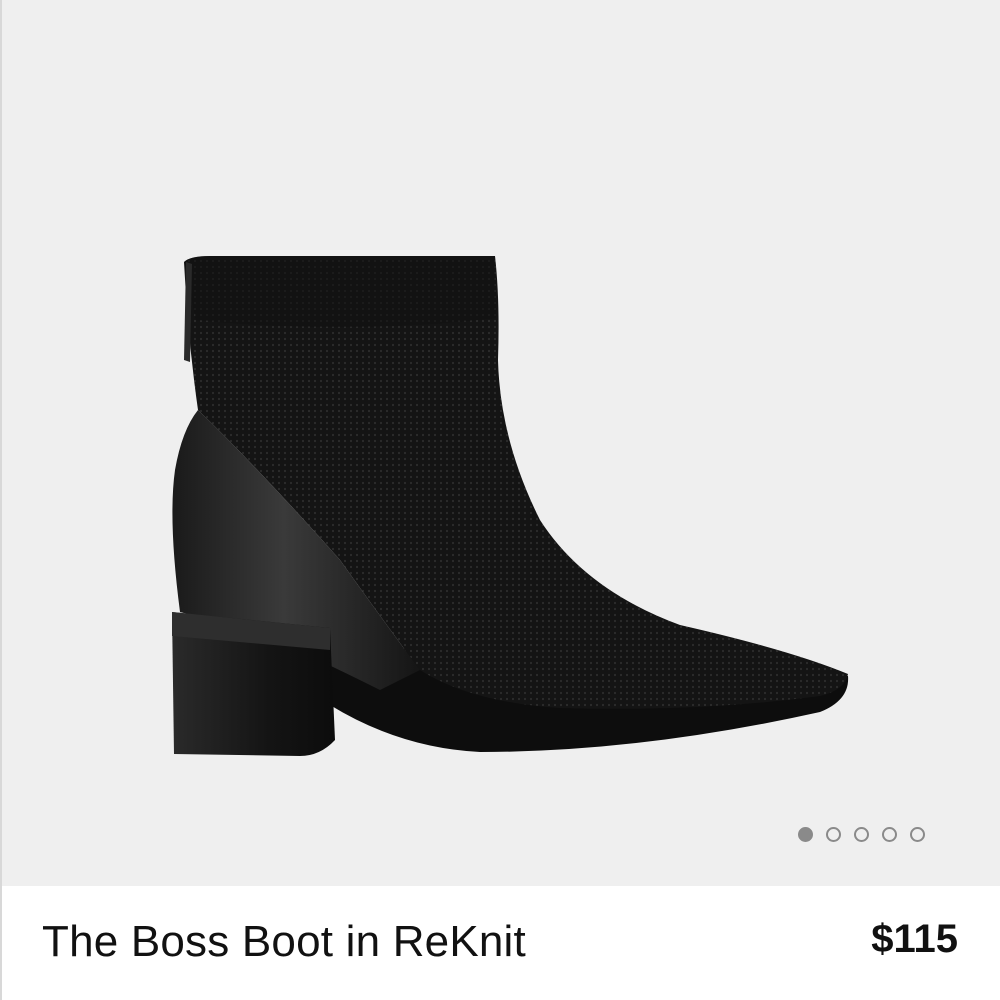  I want to click on product-title: The Boss Boot in ReKnit, so click(284, 942).